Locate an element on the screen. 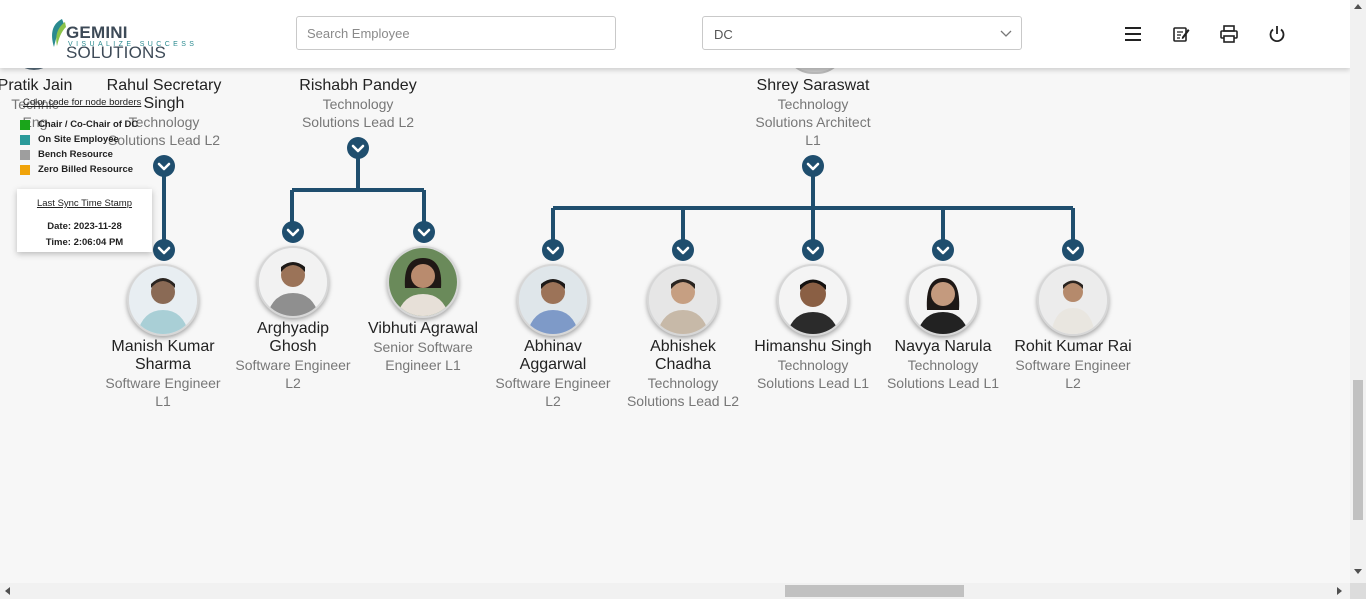 This screenshot has width=1366, height=599. scroll-down-arrow-icon is located at coordinates (1358, 572).